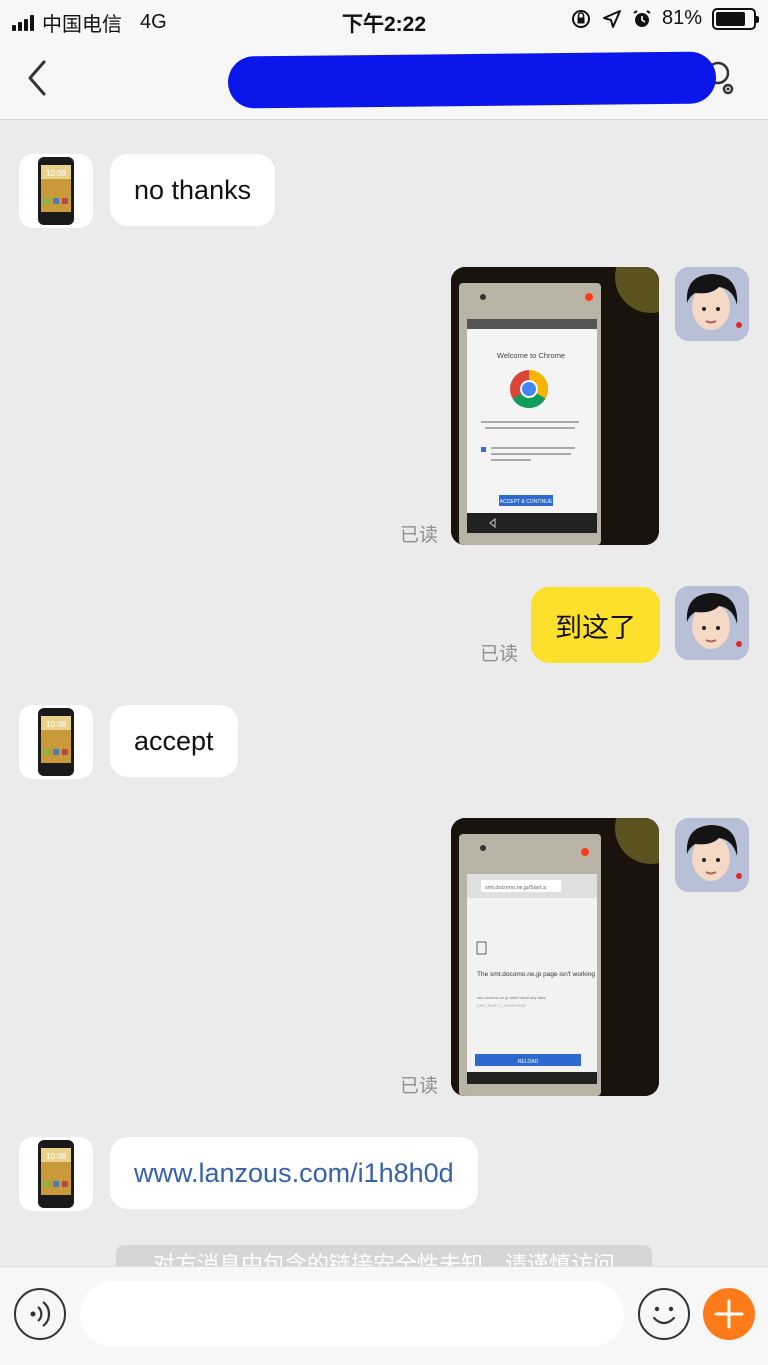 The height and width of the screenshot is (1365, 768). I want to click on error-detail-text: smt.docomo.ne.jp didn't send any data., so click(511, 997).